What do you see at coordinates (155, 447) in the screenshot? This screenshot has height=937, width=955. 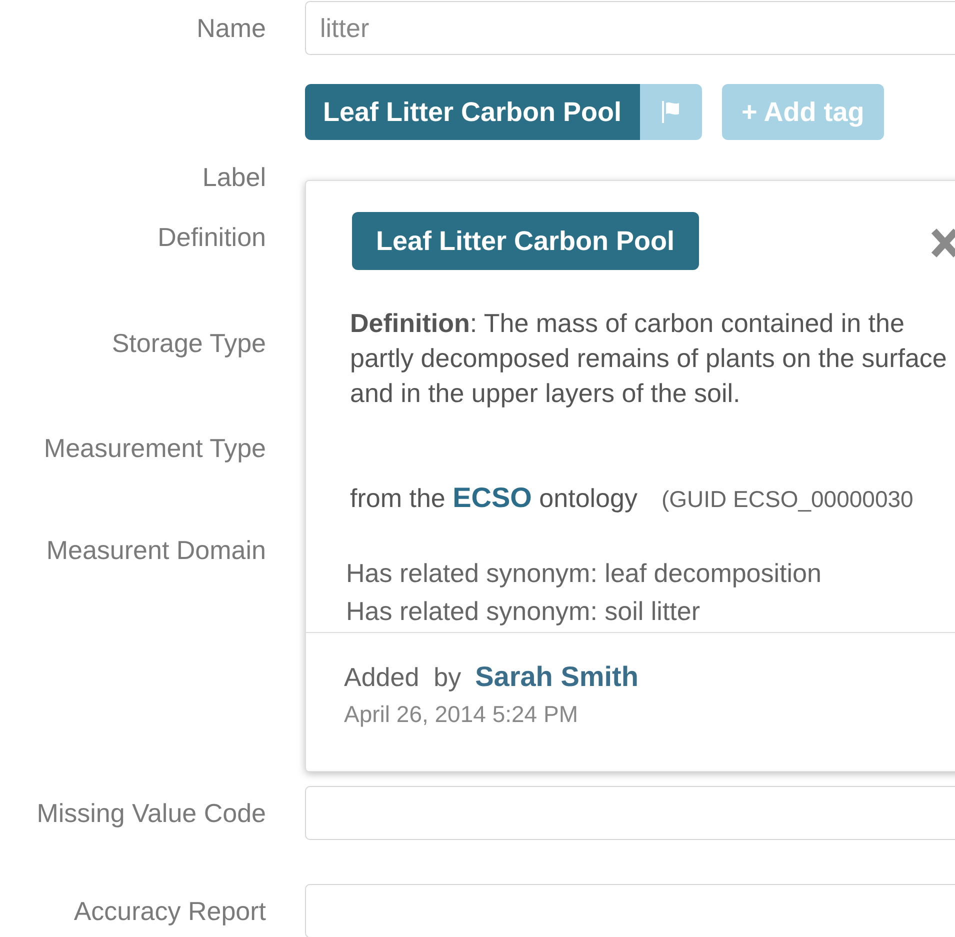 I see `field-label: Measurement Type` at bounding box center [155, 447].